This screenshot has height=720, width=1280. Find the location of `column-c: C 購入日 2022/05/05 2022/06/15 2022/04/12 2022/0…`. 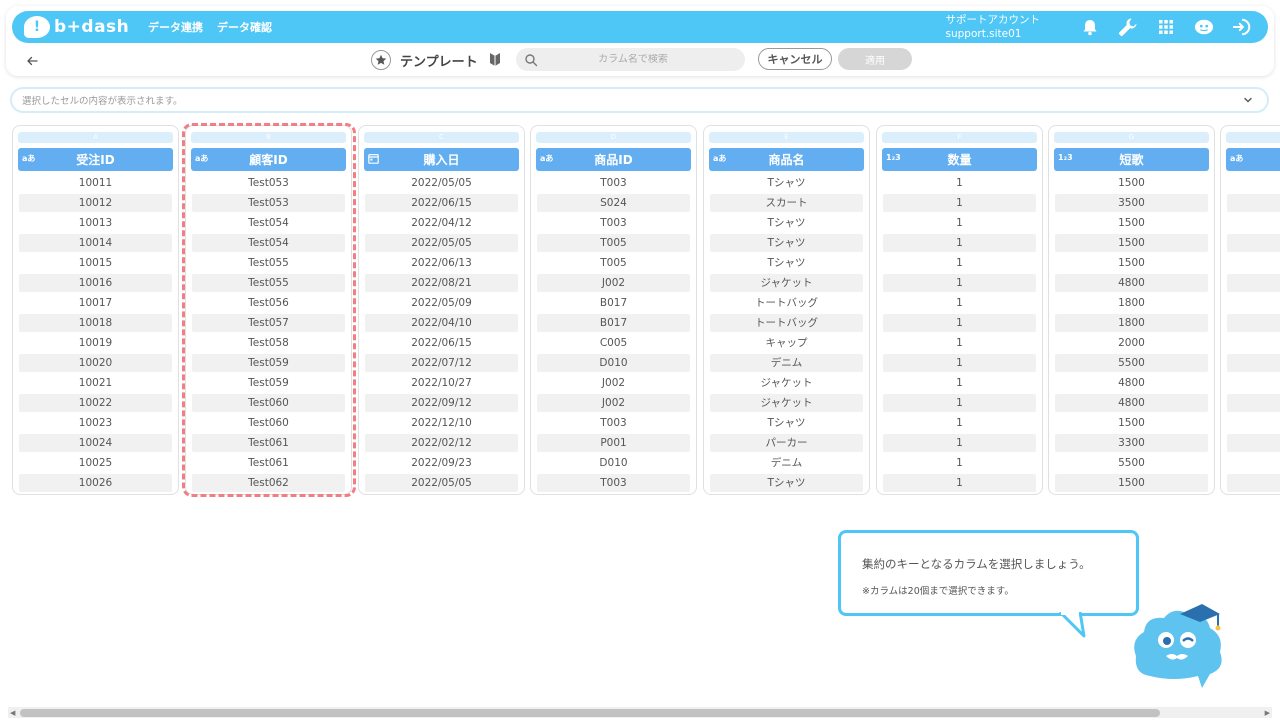

column-c: C 購入日 2022/05/05 2022/06/15 2022/04/12 2022/0… is located at coordinates (441, 310).